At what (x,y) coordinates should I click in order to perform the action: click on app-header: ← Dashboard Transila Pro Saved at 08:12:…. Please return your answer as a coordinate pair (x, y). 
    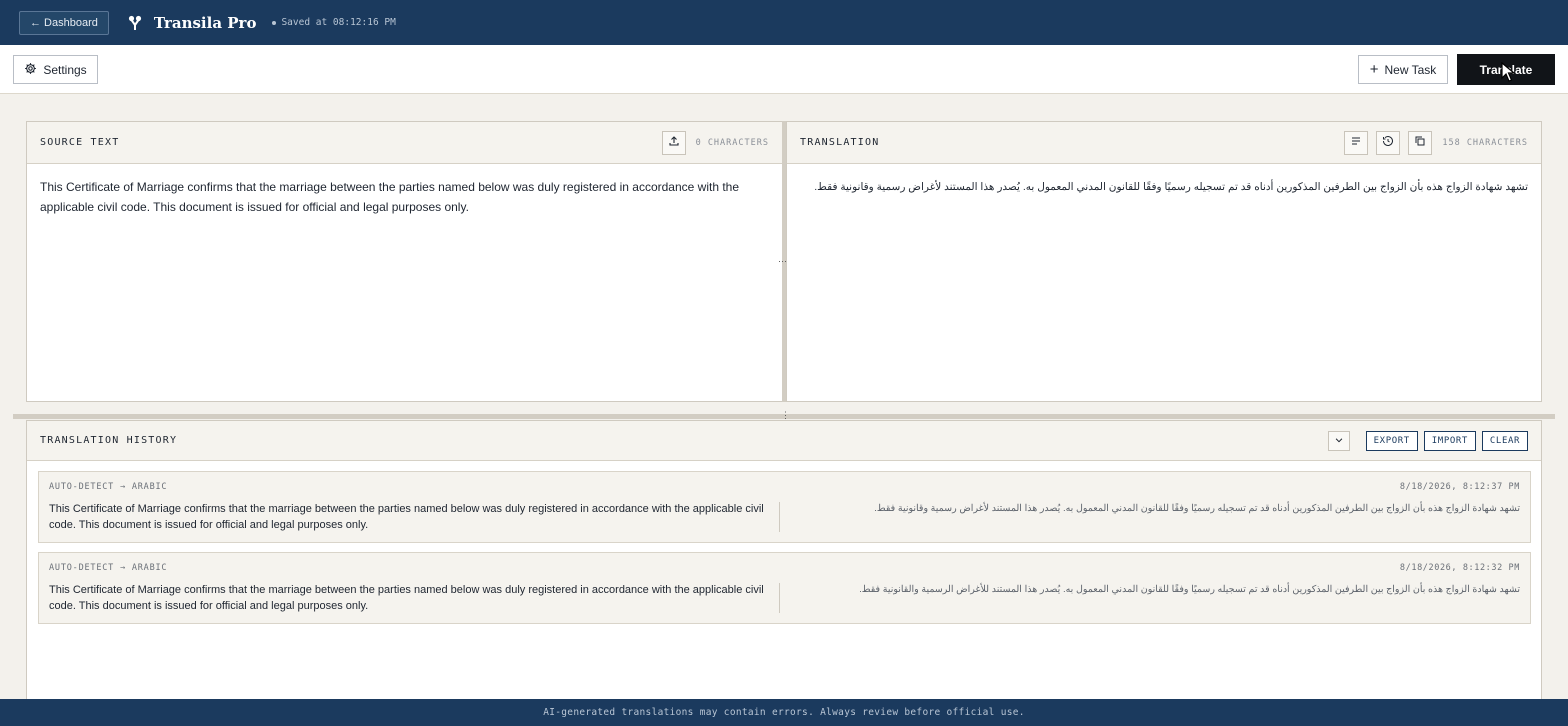
    Looking at the image, I should click on (784, 22).